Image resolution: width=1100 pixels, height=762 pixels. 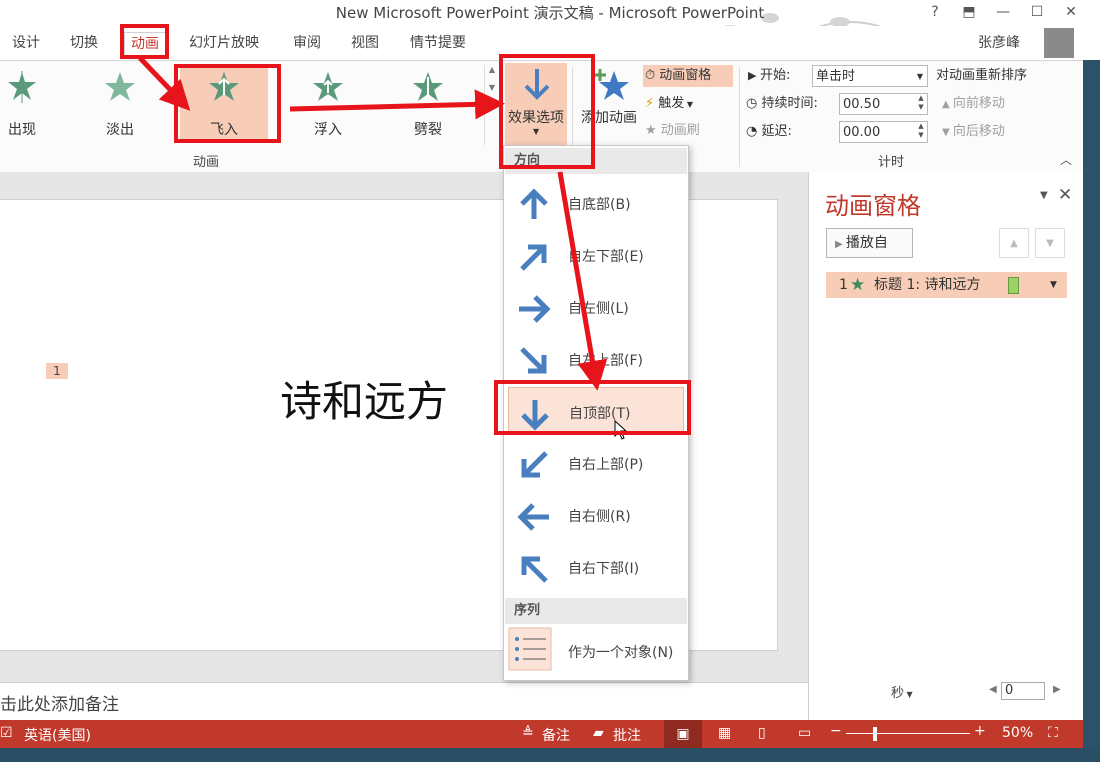 I want to click on gallery-split: 劈裂, so click(x=428, y=104).